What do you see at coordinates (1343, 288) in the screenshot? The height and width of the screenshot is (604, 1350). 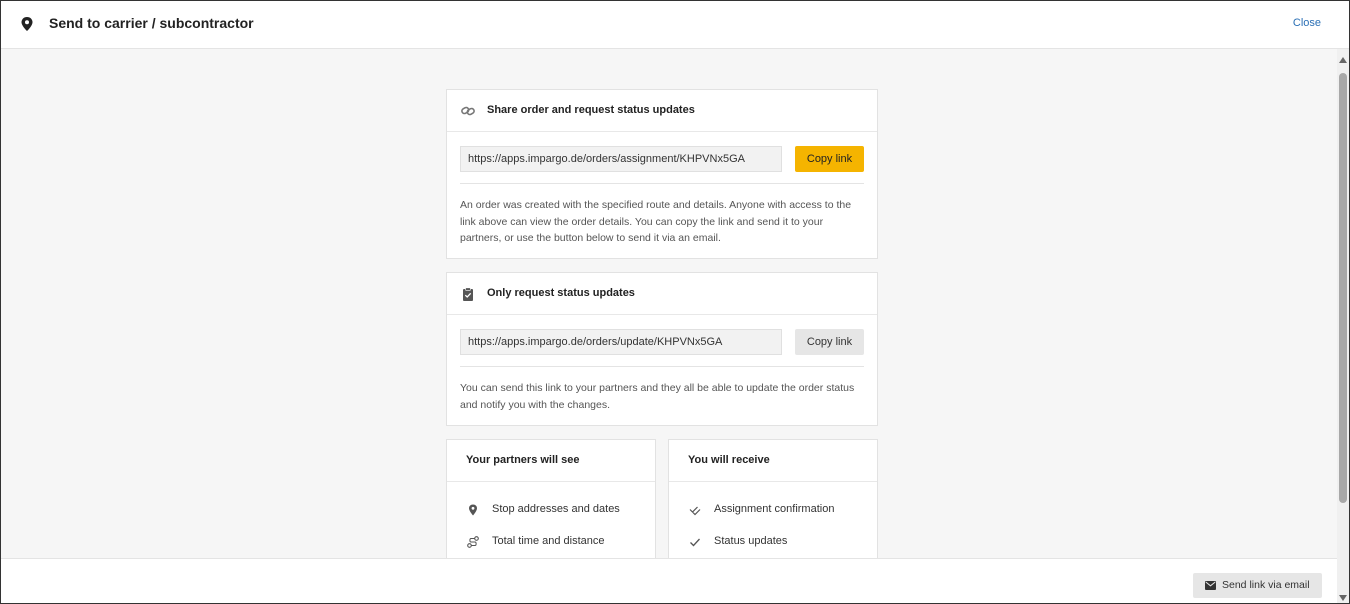 I see `scrollbar-thumb` at bounding box center [1343, 288].